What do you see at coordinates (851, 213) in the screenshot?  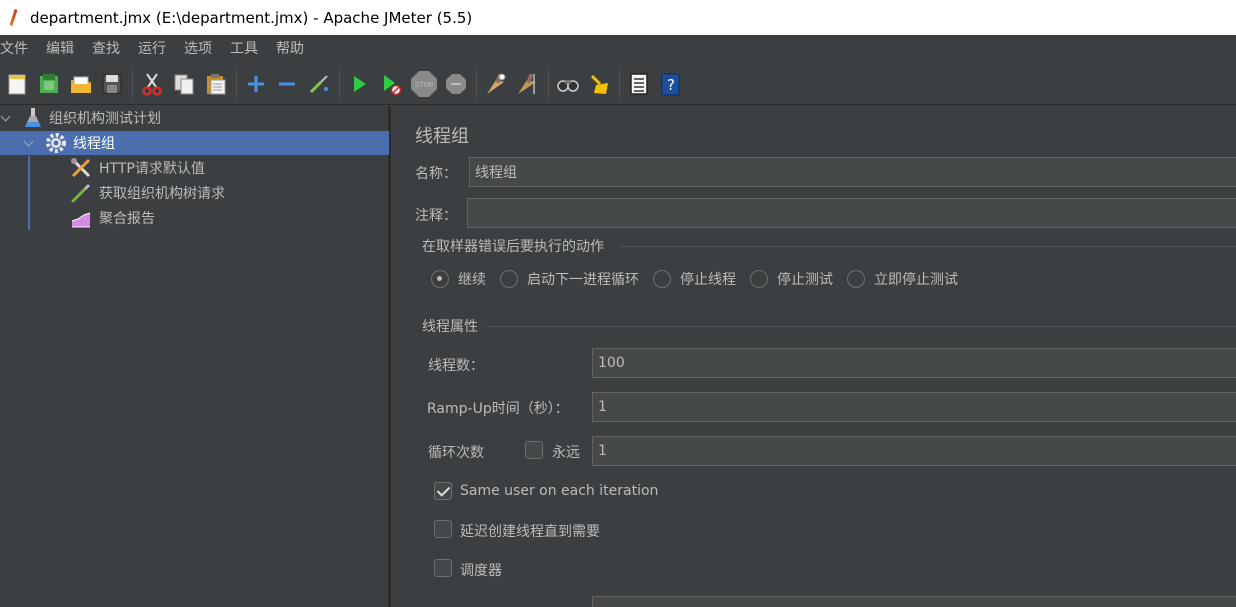 I see `comment-field` at bounding box center [851, 213].